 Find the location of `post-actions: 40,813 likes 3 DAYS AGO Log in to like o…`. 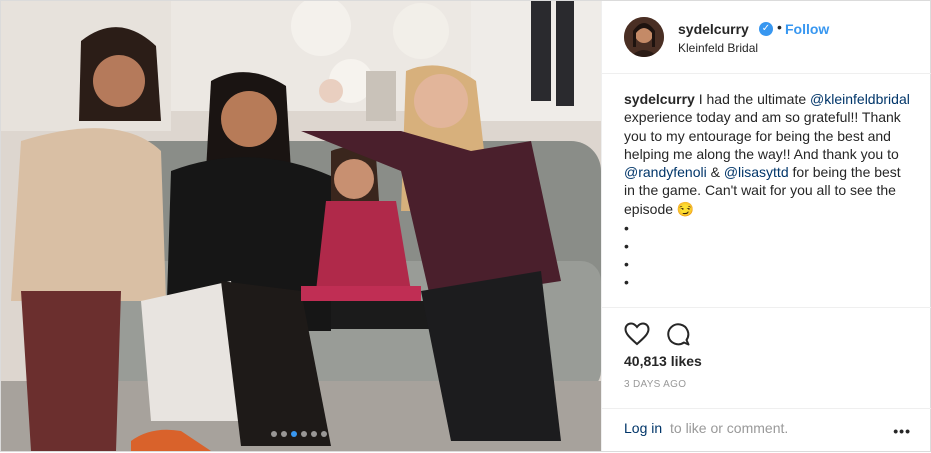

post-actions: 40,813 likes 3 DAYS AGO Log in to like o… is located at coordinates (766, 379).